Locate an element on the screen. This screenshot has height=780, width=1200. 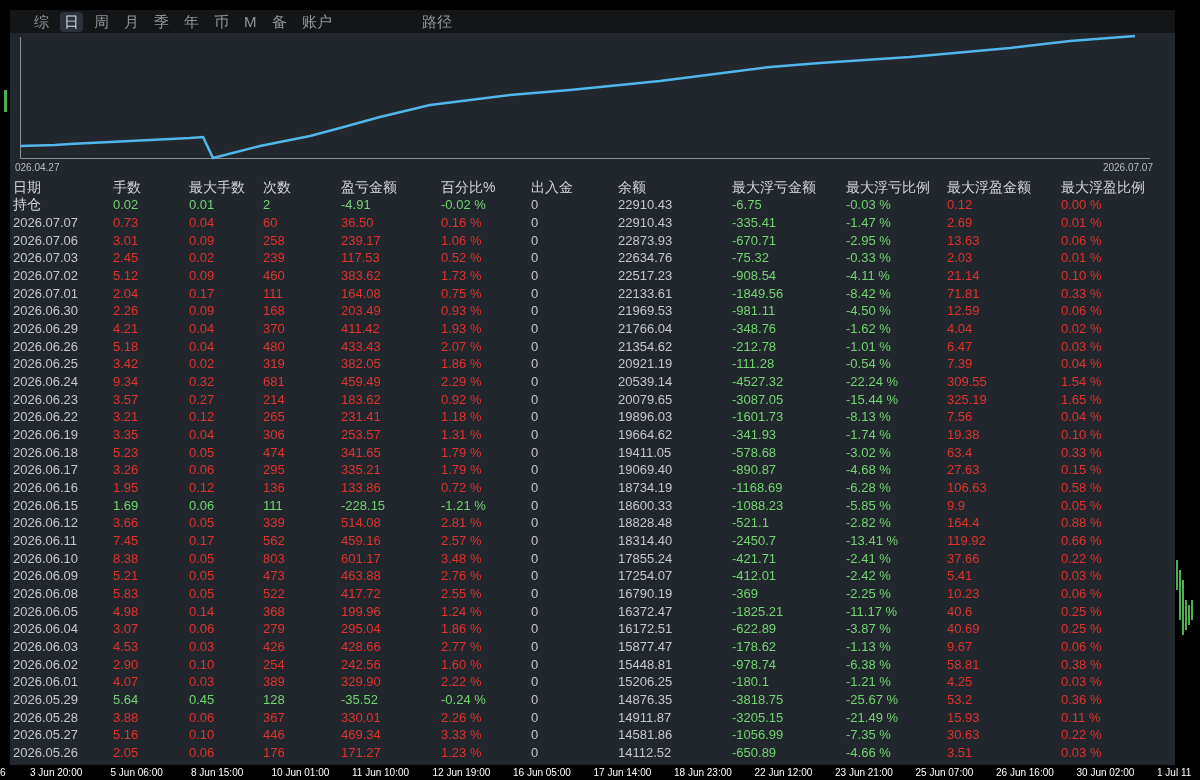
date-label: 026.04.27 is located at coordinates (37, 168).